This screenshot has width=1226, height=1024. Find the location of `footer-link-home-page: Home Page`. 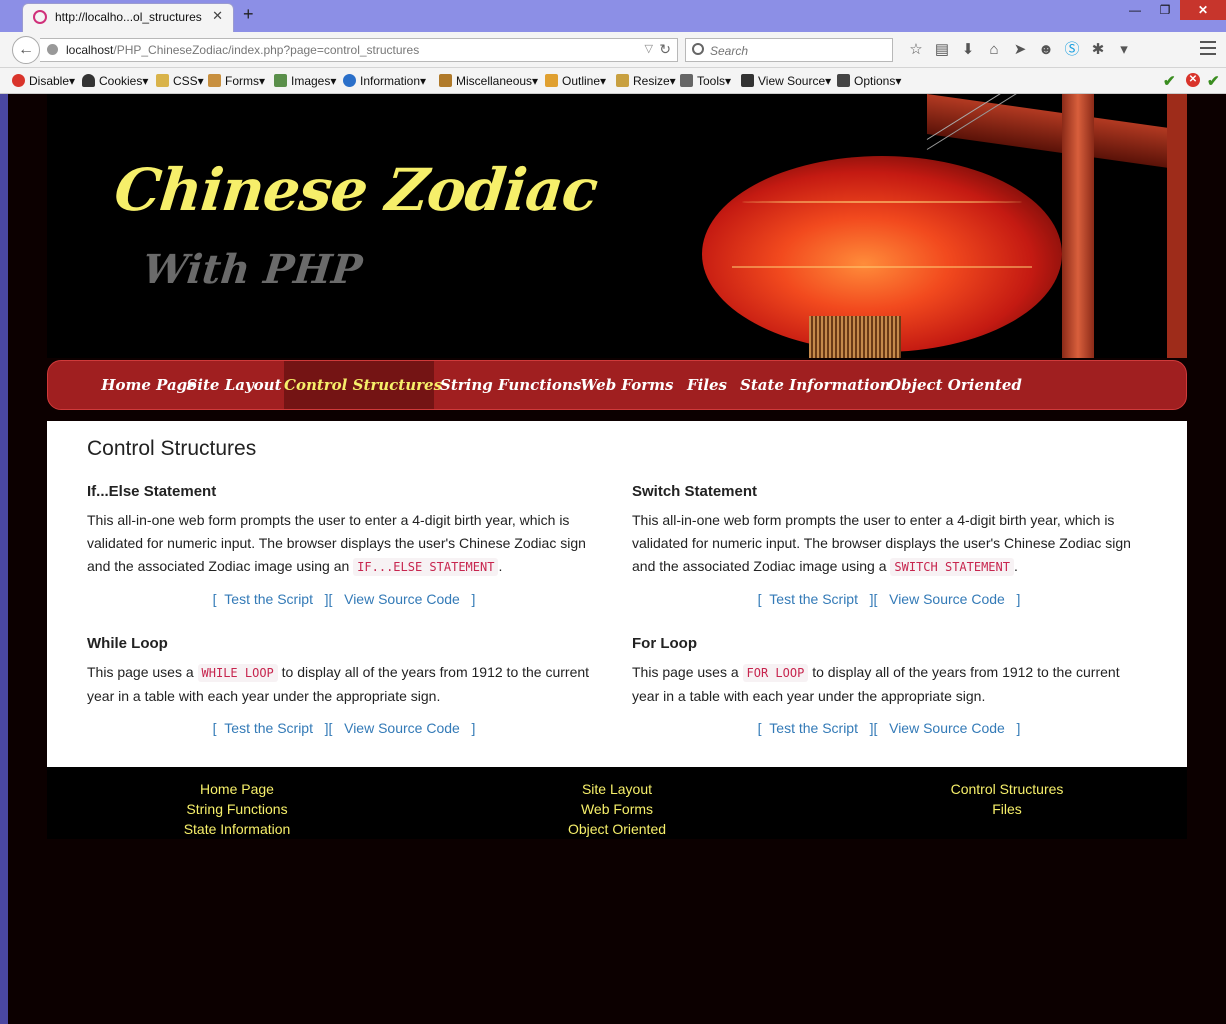

footer-link-home-page: Home Page is located at coordinates (237, 789).